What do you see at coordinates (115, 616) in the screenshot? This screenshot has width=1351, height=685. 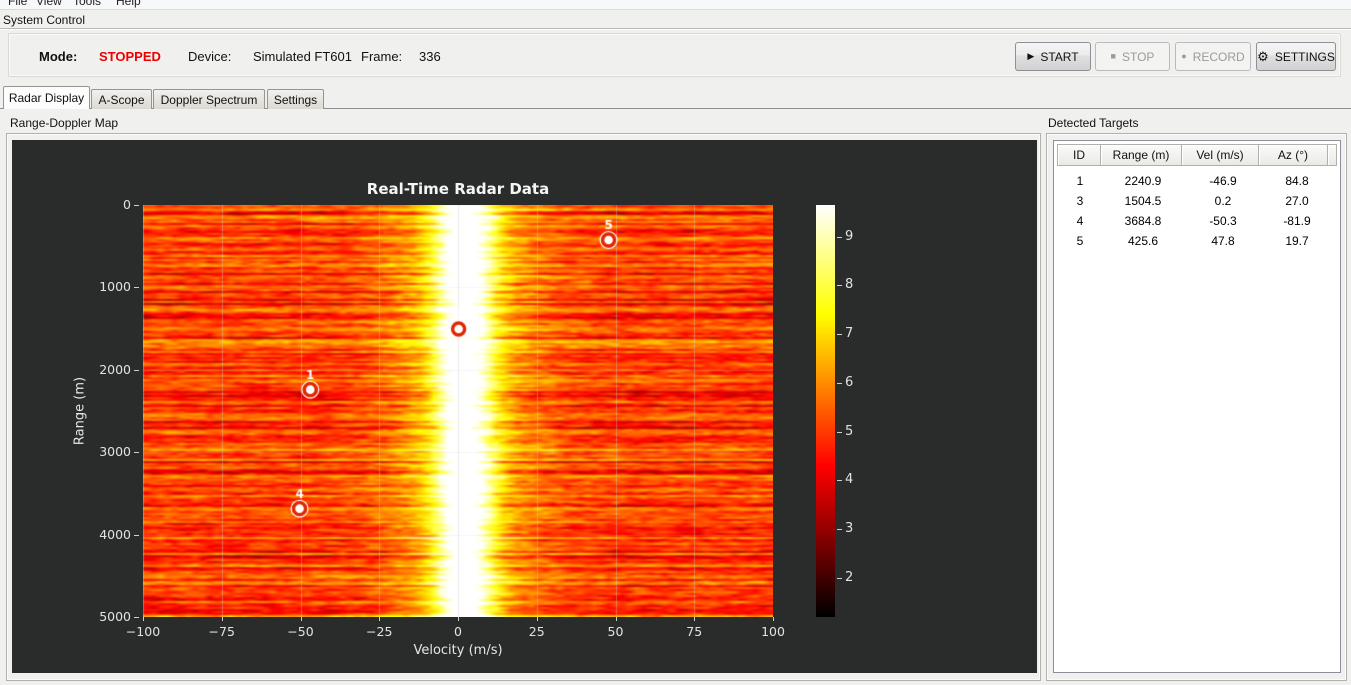 I see `y-tick-label: 5000` at bounding box center [115, 616].